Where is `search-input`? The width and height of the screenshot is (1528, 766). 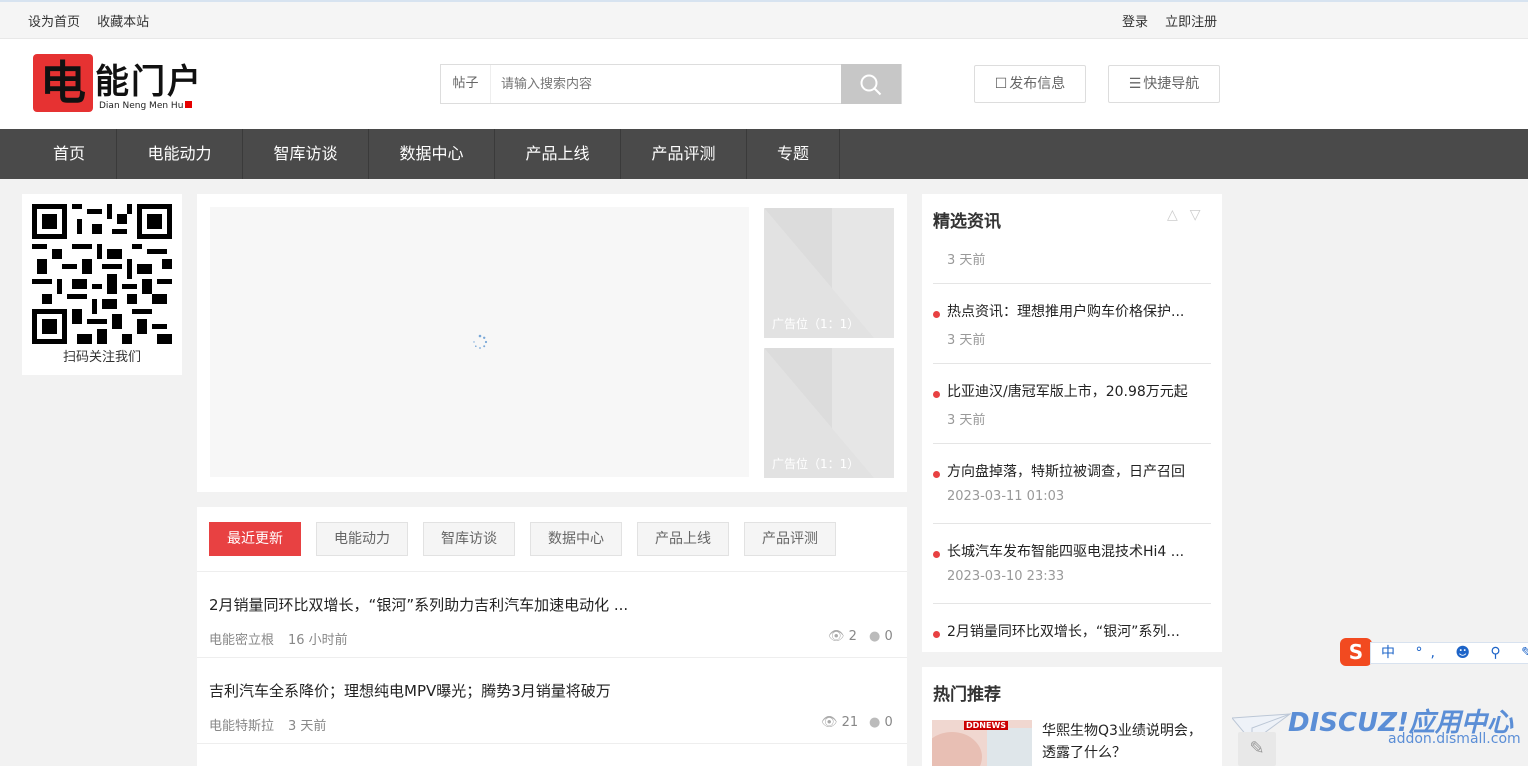 search-input is located at coordinates (667, 84).